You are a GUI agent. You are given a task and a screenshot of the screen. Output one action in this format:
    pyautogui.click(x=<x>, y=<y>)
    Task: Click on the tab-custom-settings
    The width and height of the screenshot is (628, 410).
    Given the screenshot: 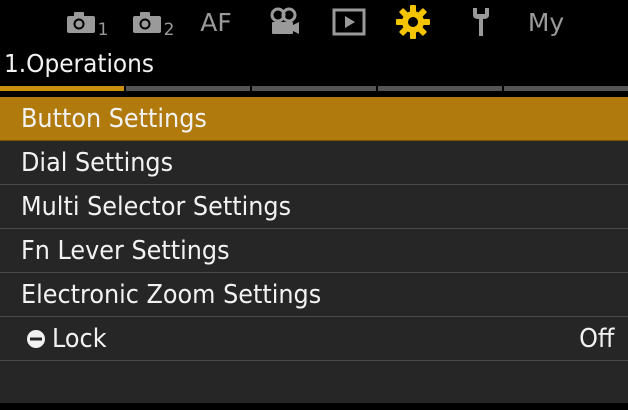 What is the action you would take?
    pyautogui.click(x=413, y=22)
    